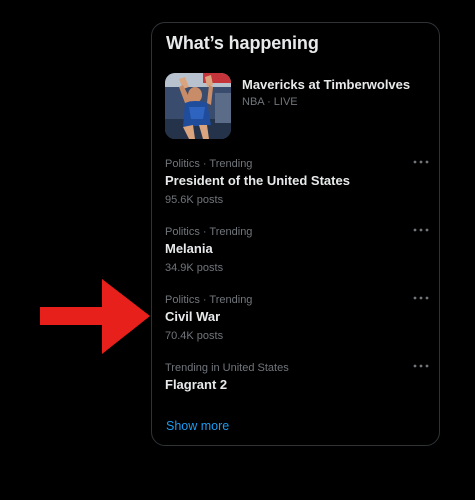 Image resolution: width=475 pixels, height=500 pixels. I want to click on trend-item: Trending in United States Flagrant 2, so click(297, 391).